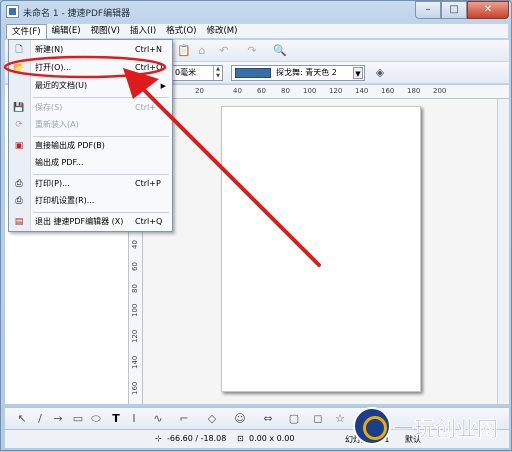 The width and height of the screenshot is (512, 452). I want to click on reload-icon: ⟳, so click(19, 125).